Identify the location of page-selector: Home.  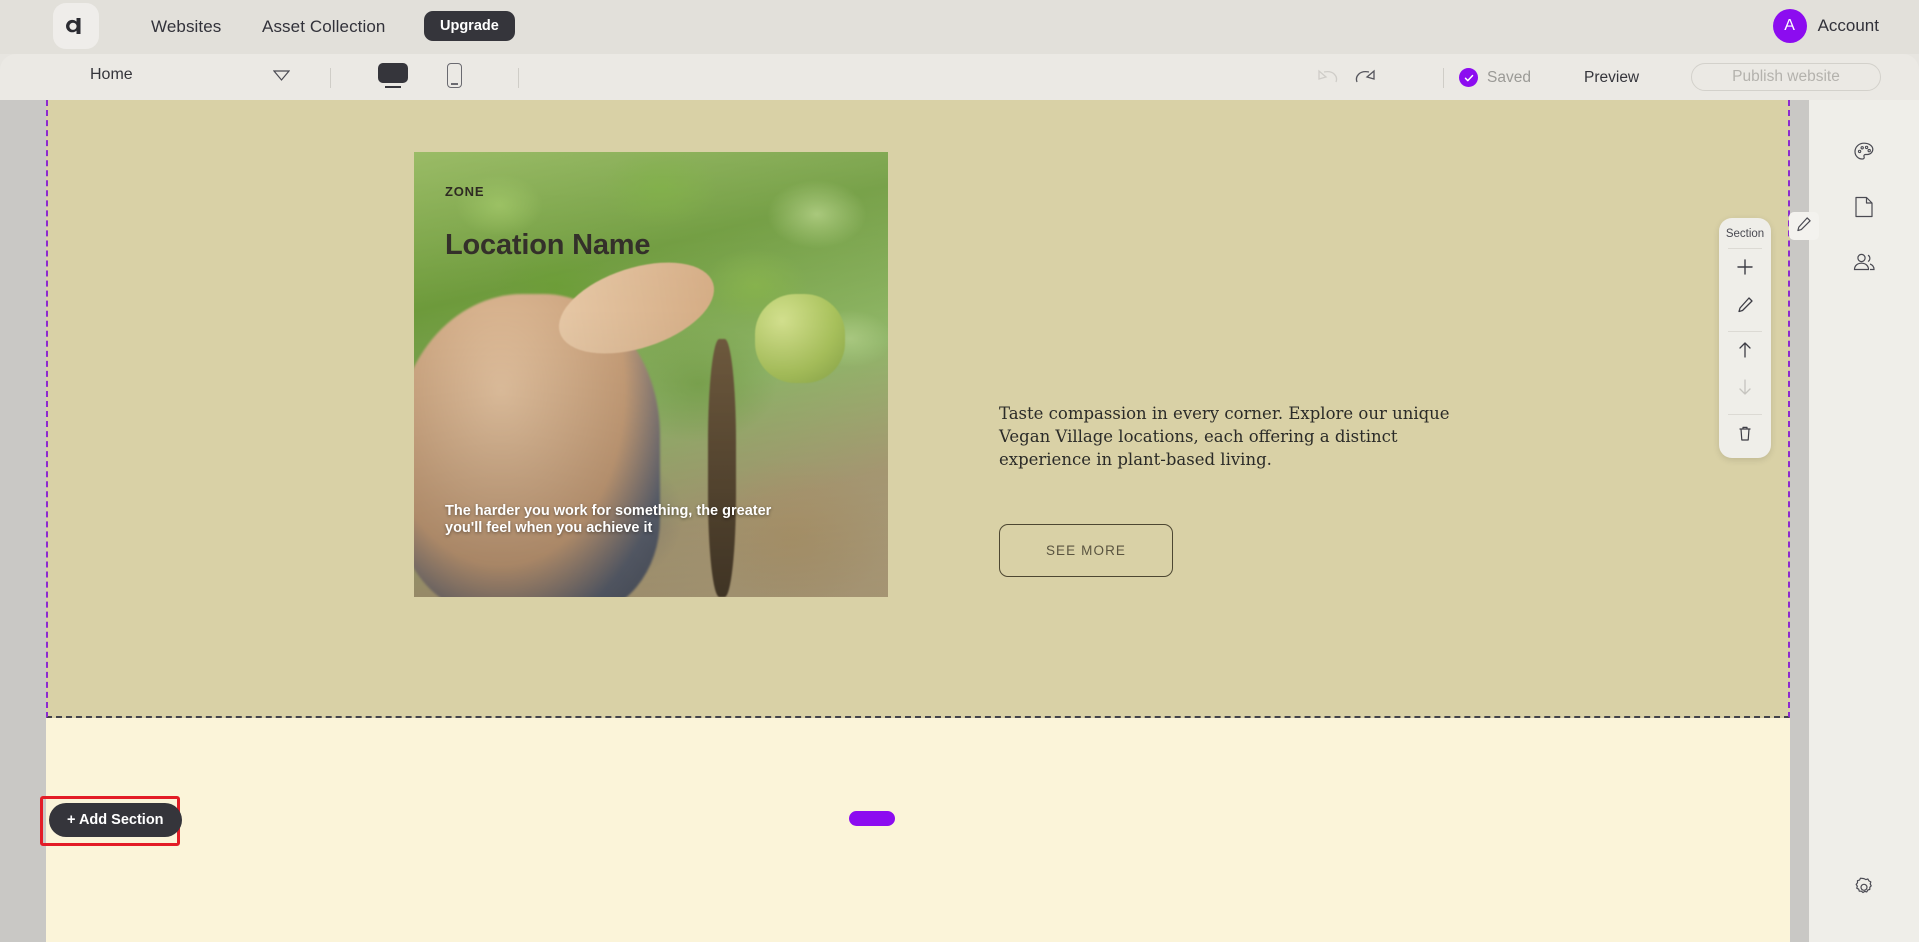
(190, 75).